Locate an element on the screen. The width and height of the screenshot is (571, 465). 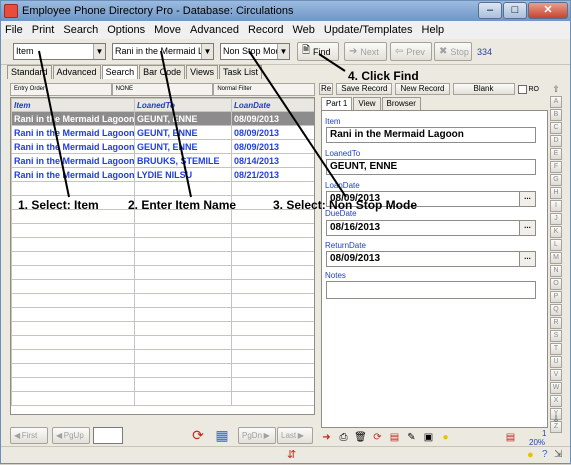
alpha-button: E is located at coordinates (556, 154).